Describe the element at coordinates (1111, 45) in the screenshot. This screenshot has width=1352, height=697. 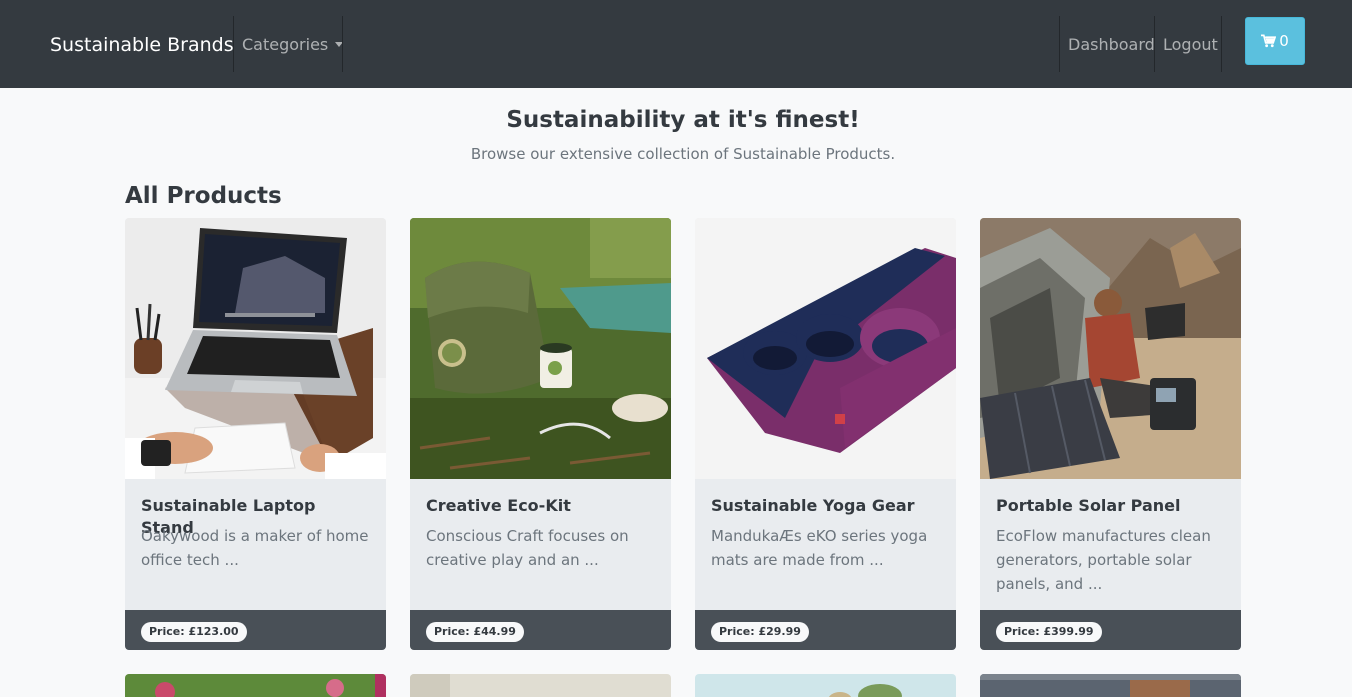
I see `dashboard-link: Dashboard` at that location.